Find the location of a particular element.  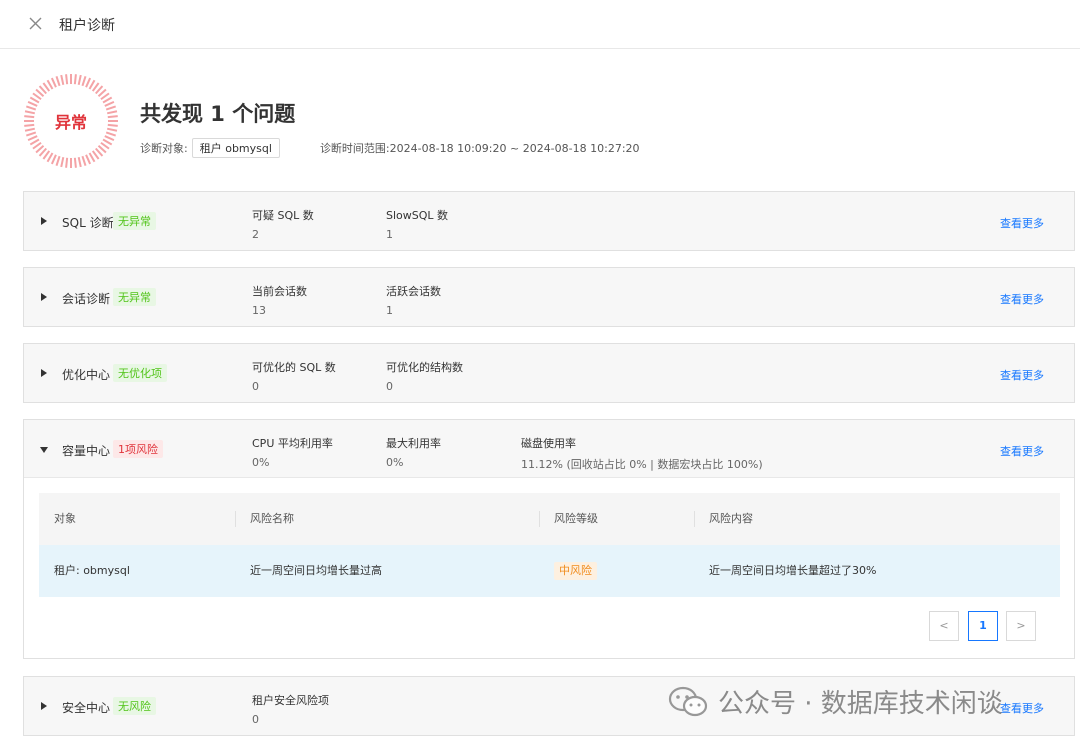

close-icon is located at coordinates (36, 24).